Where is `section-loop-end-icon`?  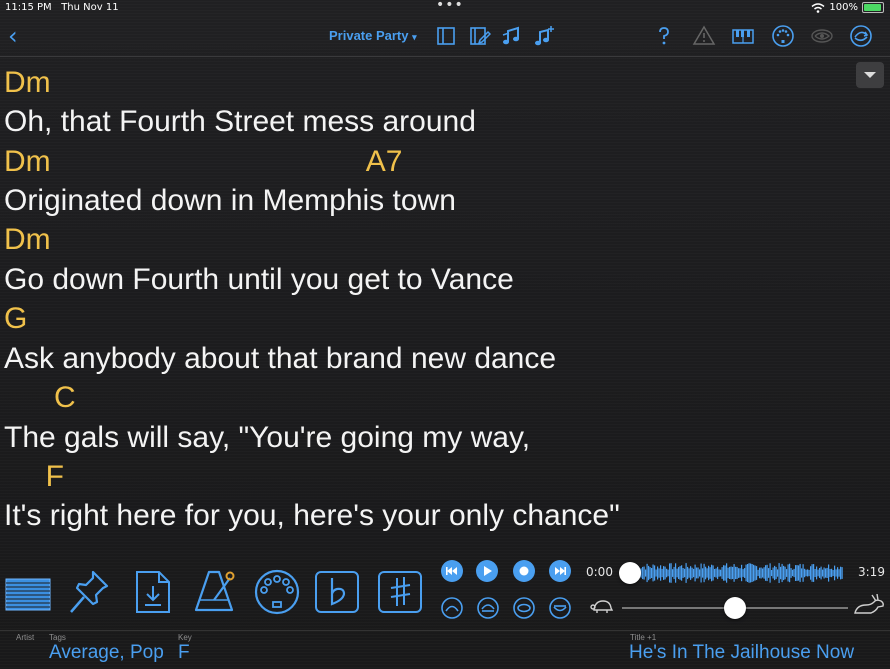
section-loop-end-icon is located at coordinates (560, 608).